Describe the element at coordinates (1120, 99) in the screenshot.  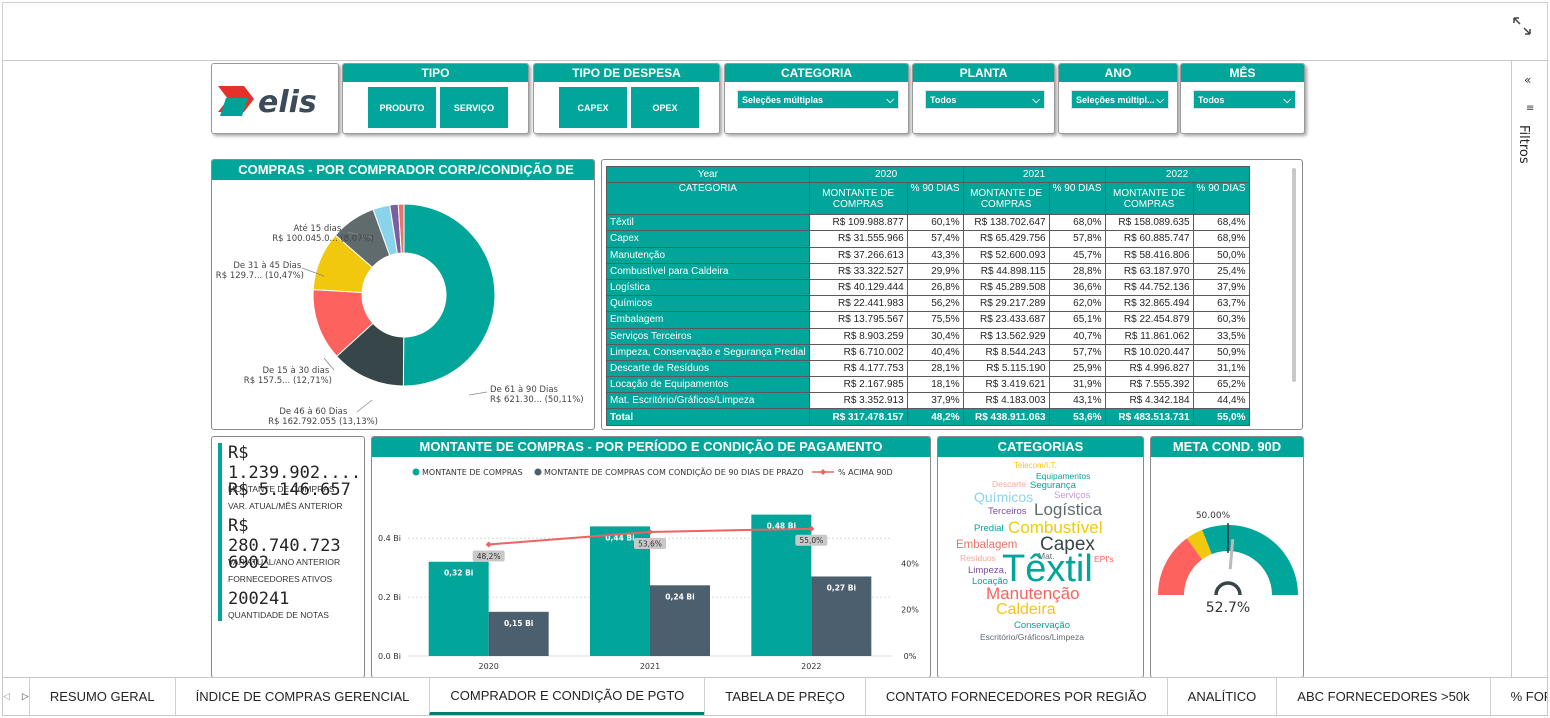
I see `ano-dropdown: Seleções múltipl... ⌵` at that location.